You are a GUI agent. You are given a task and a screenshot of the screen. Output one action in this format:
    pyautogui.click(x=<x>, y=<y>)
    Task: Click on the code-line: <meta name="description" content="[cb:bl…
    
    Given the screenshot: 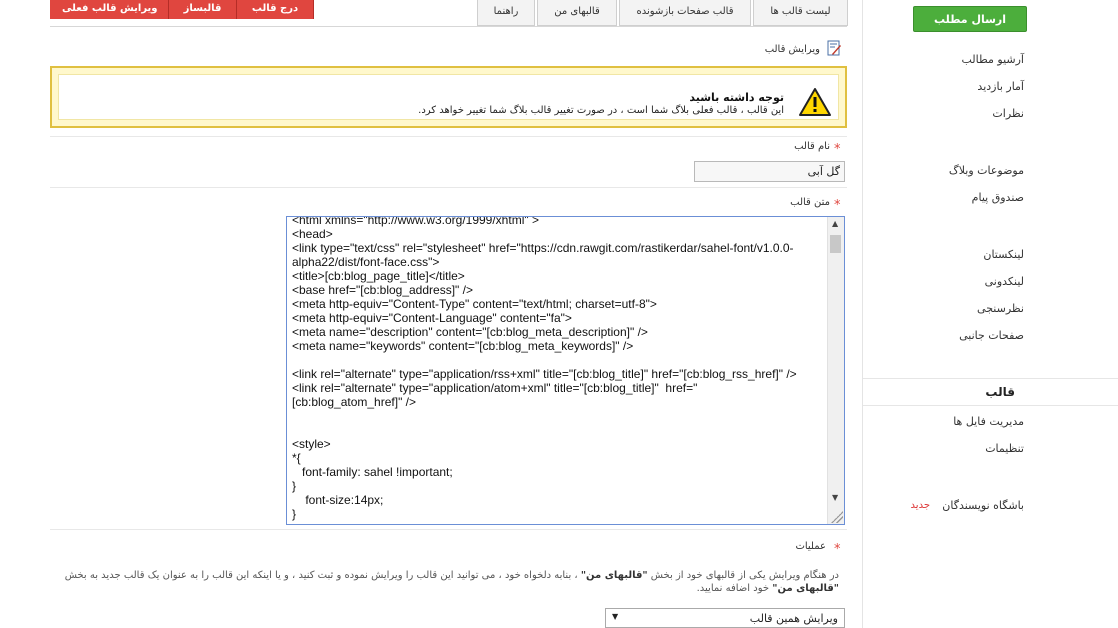 What is the action you would take?
    pyautogui.click(x=470, y=332)
    